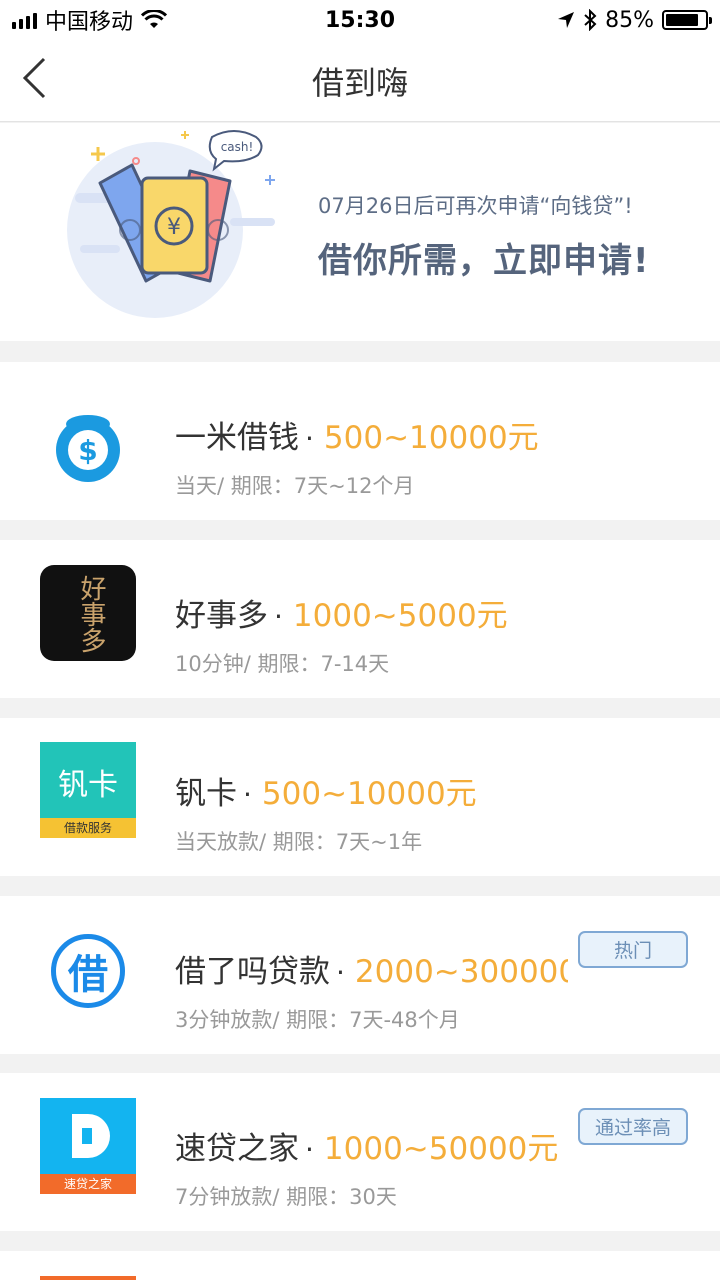 Image resolution: width=720 pixels, height=1280 pixels. I want to click on status-right: 85%, so click(634, 20).